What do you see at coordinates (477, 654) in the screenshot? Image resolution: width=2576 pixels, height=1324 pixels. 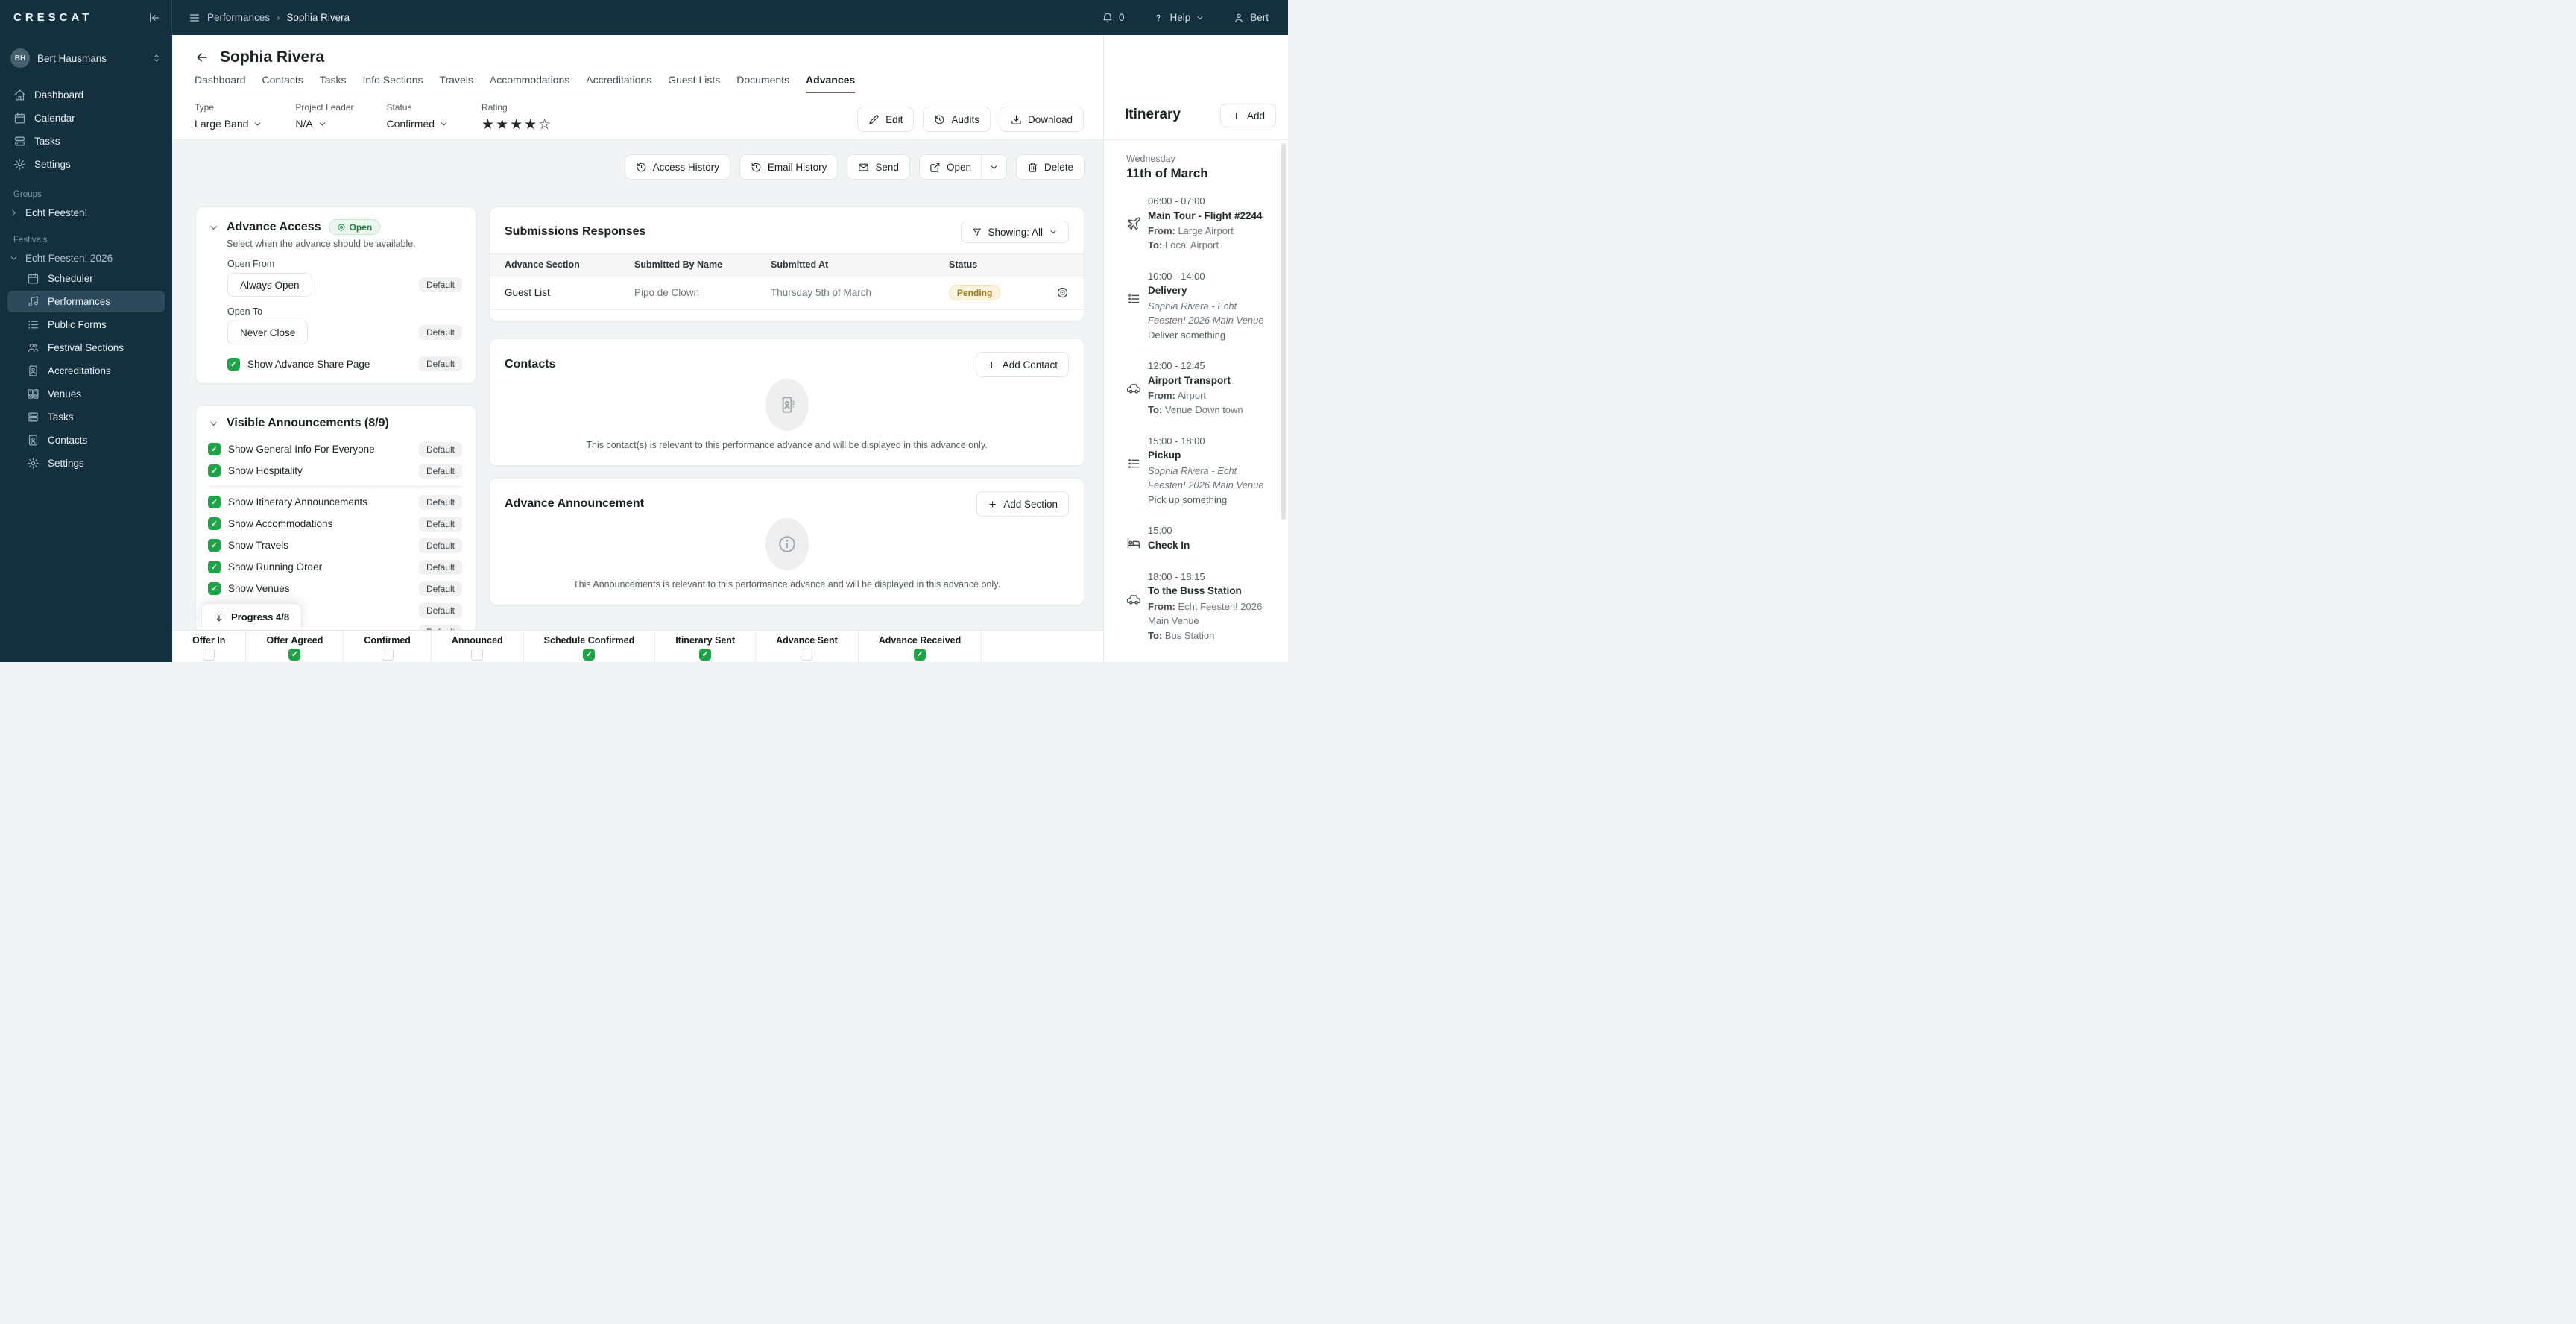 I see `status-checkbox-announced` at bounding box center [477, 654].